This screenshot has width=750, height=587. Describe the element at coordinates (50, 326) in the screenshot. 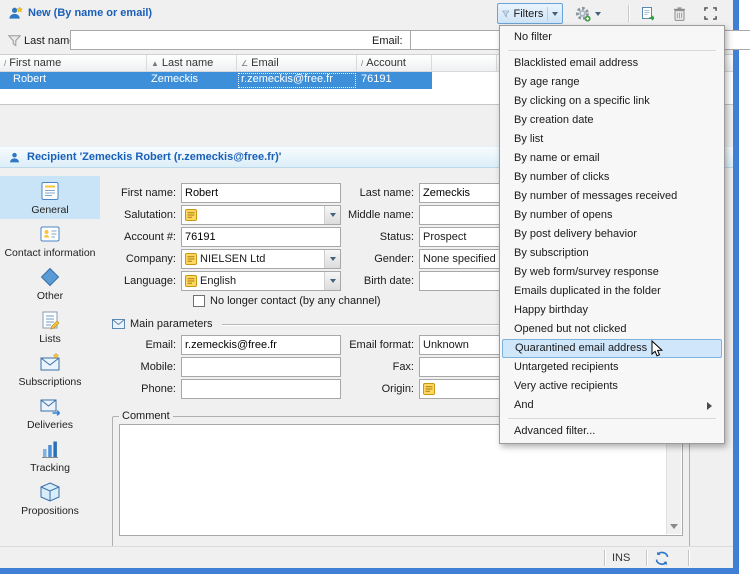

I see `sidebar-item-lists: Lists` at that location.